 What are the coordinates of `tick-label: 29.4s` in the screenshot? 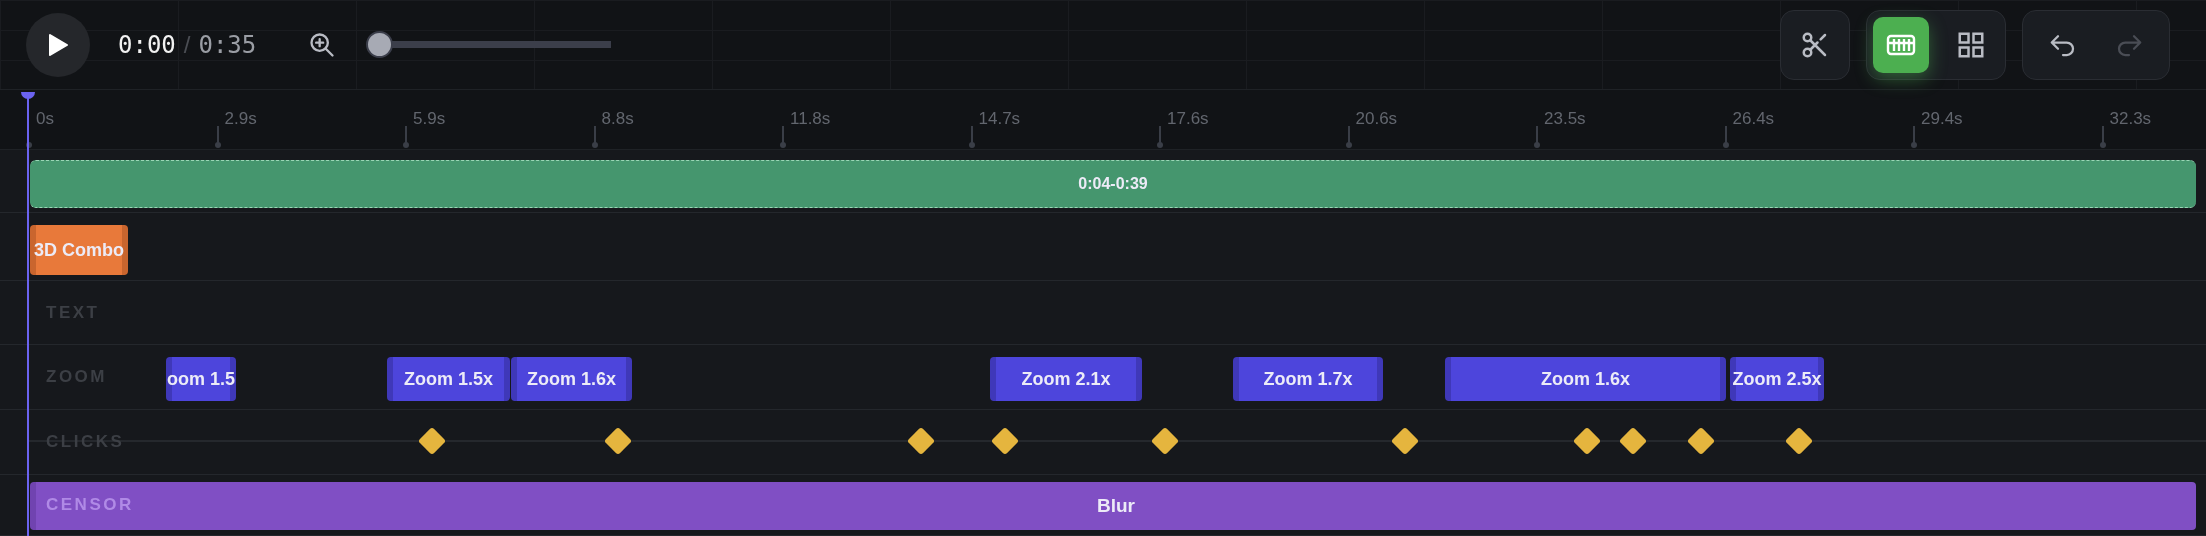 It's located at (1942, 119).